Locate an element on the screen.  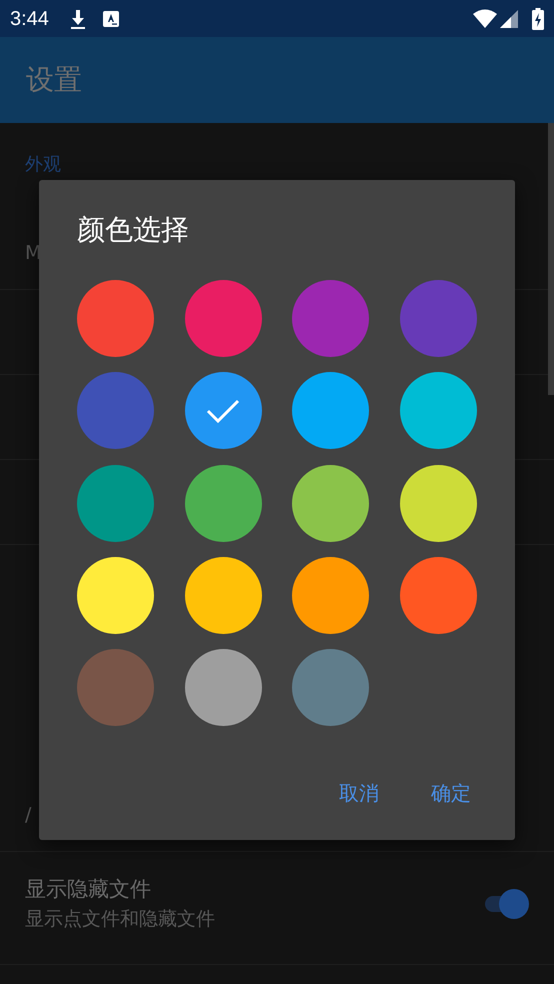
setting-title: 显示隐藏文件 is located at coordinates (88, 889).